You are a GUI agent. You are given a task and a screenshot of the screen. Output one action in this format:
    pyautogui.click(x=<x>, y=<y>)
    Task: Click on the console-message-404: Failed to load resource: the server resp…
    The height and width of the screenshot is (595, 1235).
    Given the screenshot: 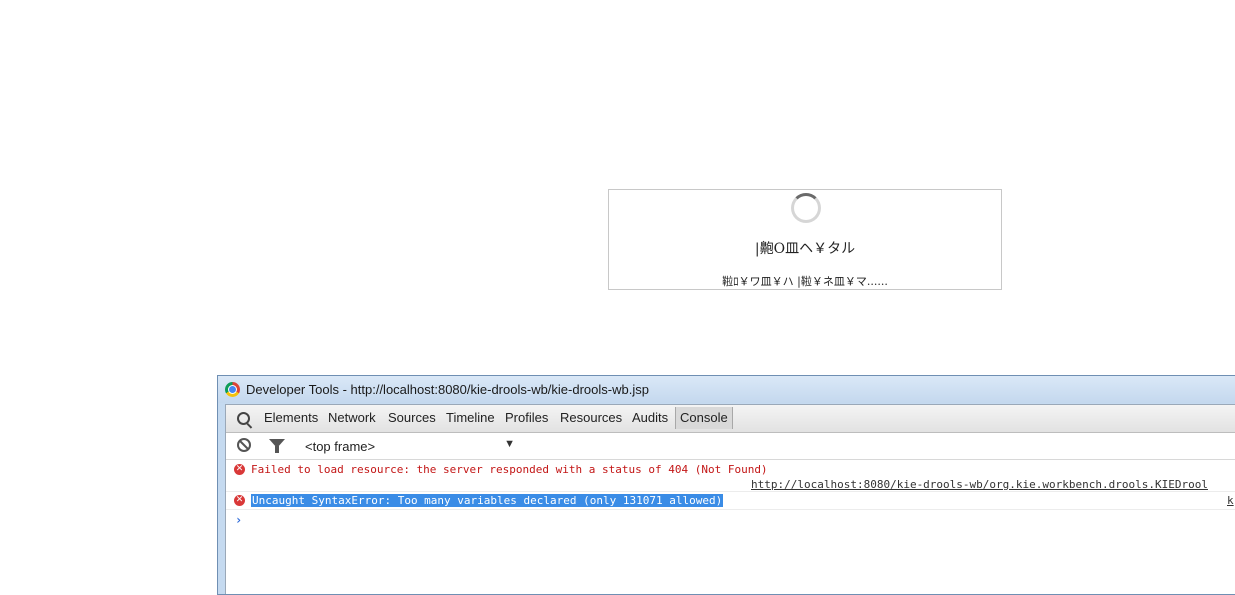 What is the action you would take?
    pyautogui.click(x=509, y=469)
    